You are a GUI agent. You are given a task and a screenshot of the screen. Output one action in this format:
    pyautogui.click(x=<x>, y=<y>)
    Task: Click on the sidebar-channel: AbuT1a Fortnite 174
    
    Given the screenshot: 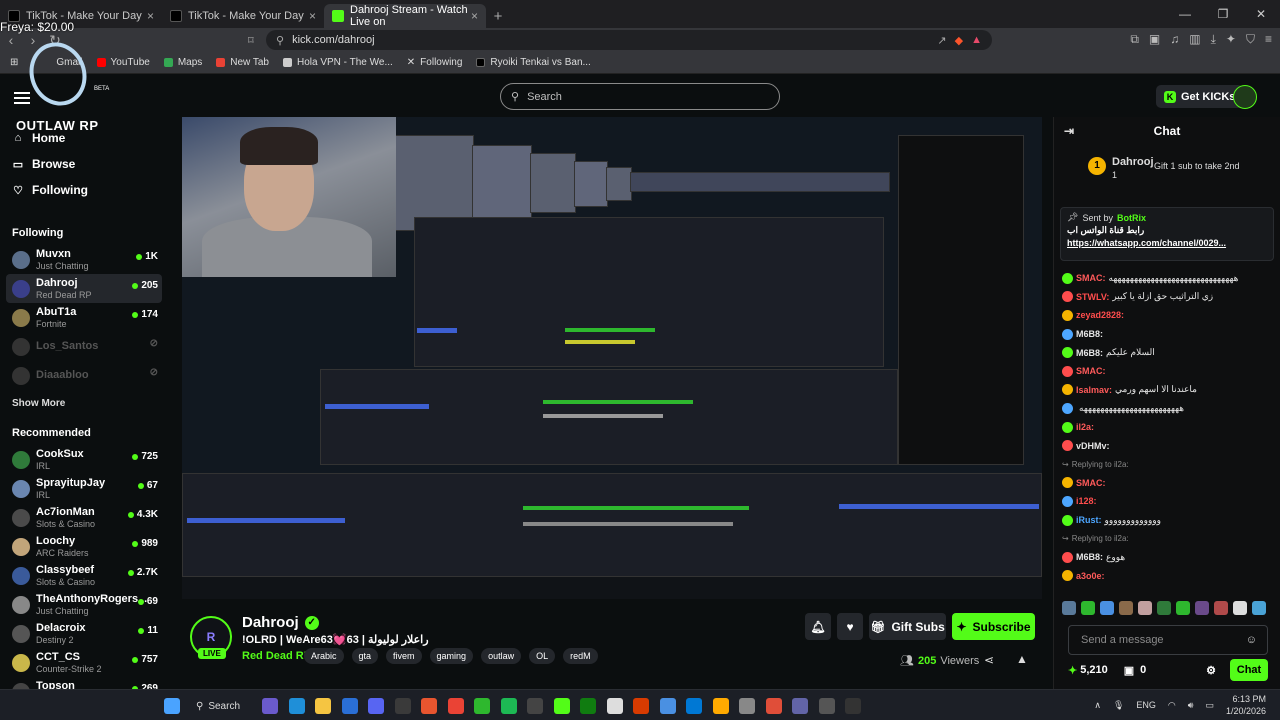 What is the action you would take?
    pyautogui.click(x=84, y=317)
    